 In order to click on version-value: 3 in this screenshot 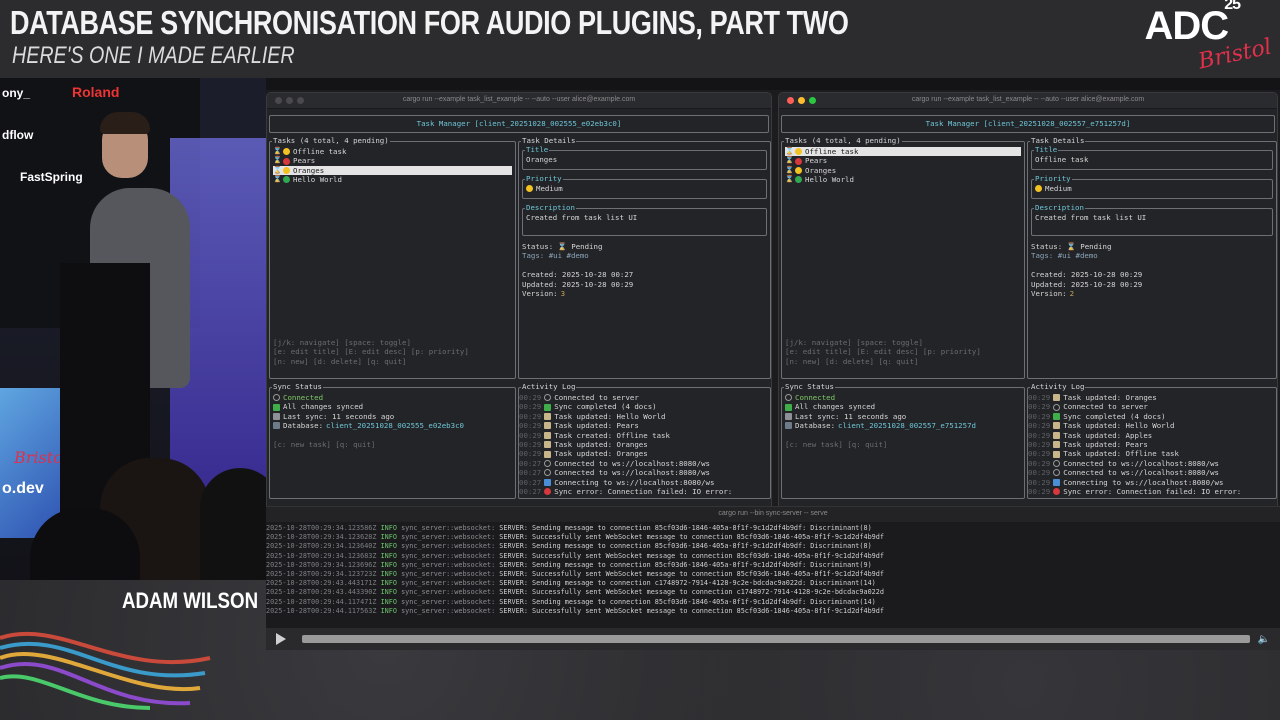, I will do `click(563, 293)`.